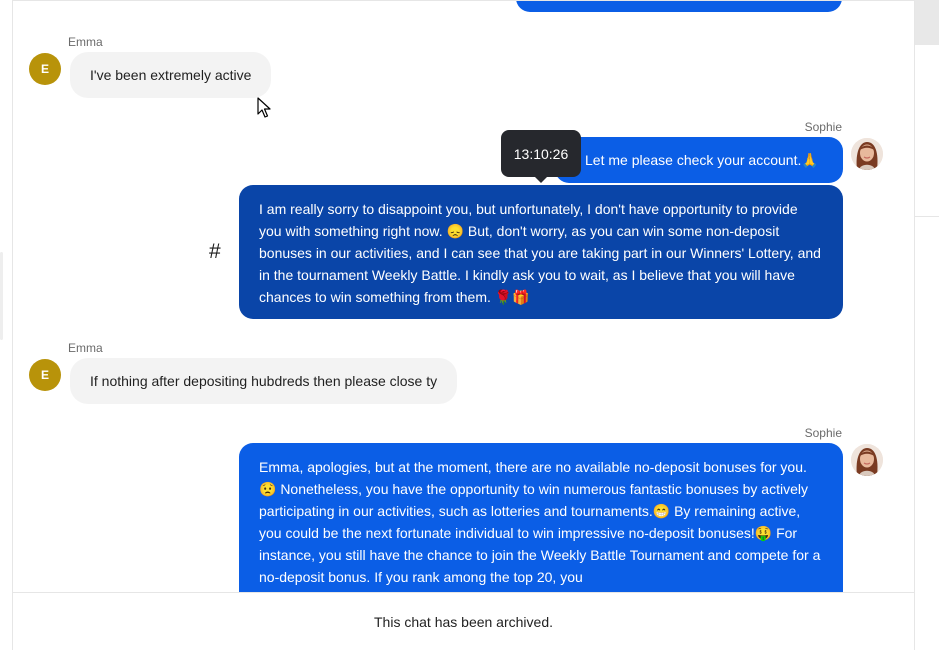 This screenshot has height=650, width=939. I want to click on message-text: Let me please check your account.🙏, so click(702, 160).